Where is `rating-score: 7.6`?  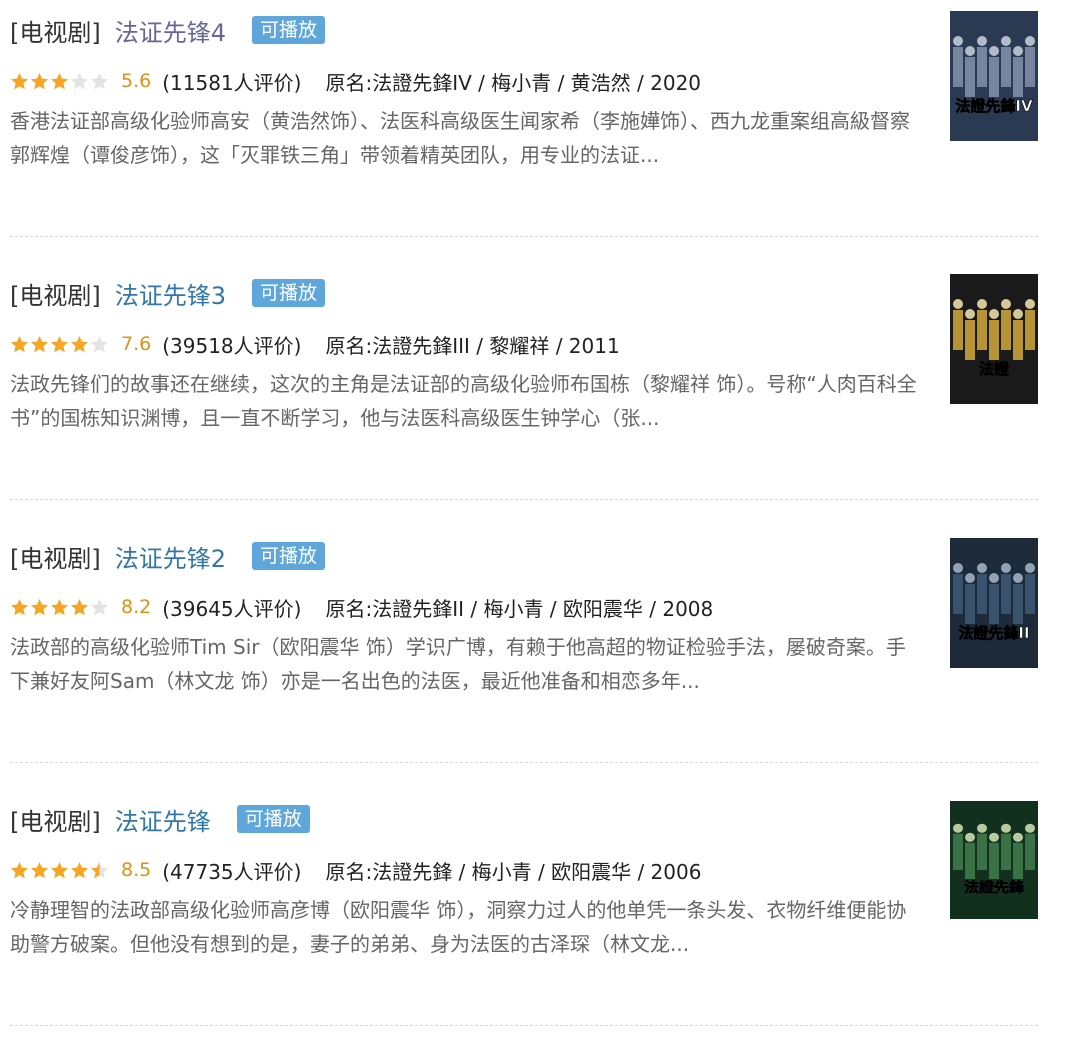
rating-score: 7.6 is located at coordinates (136, 344).